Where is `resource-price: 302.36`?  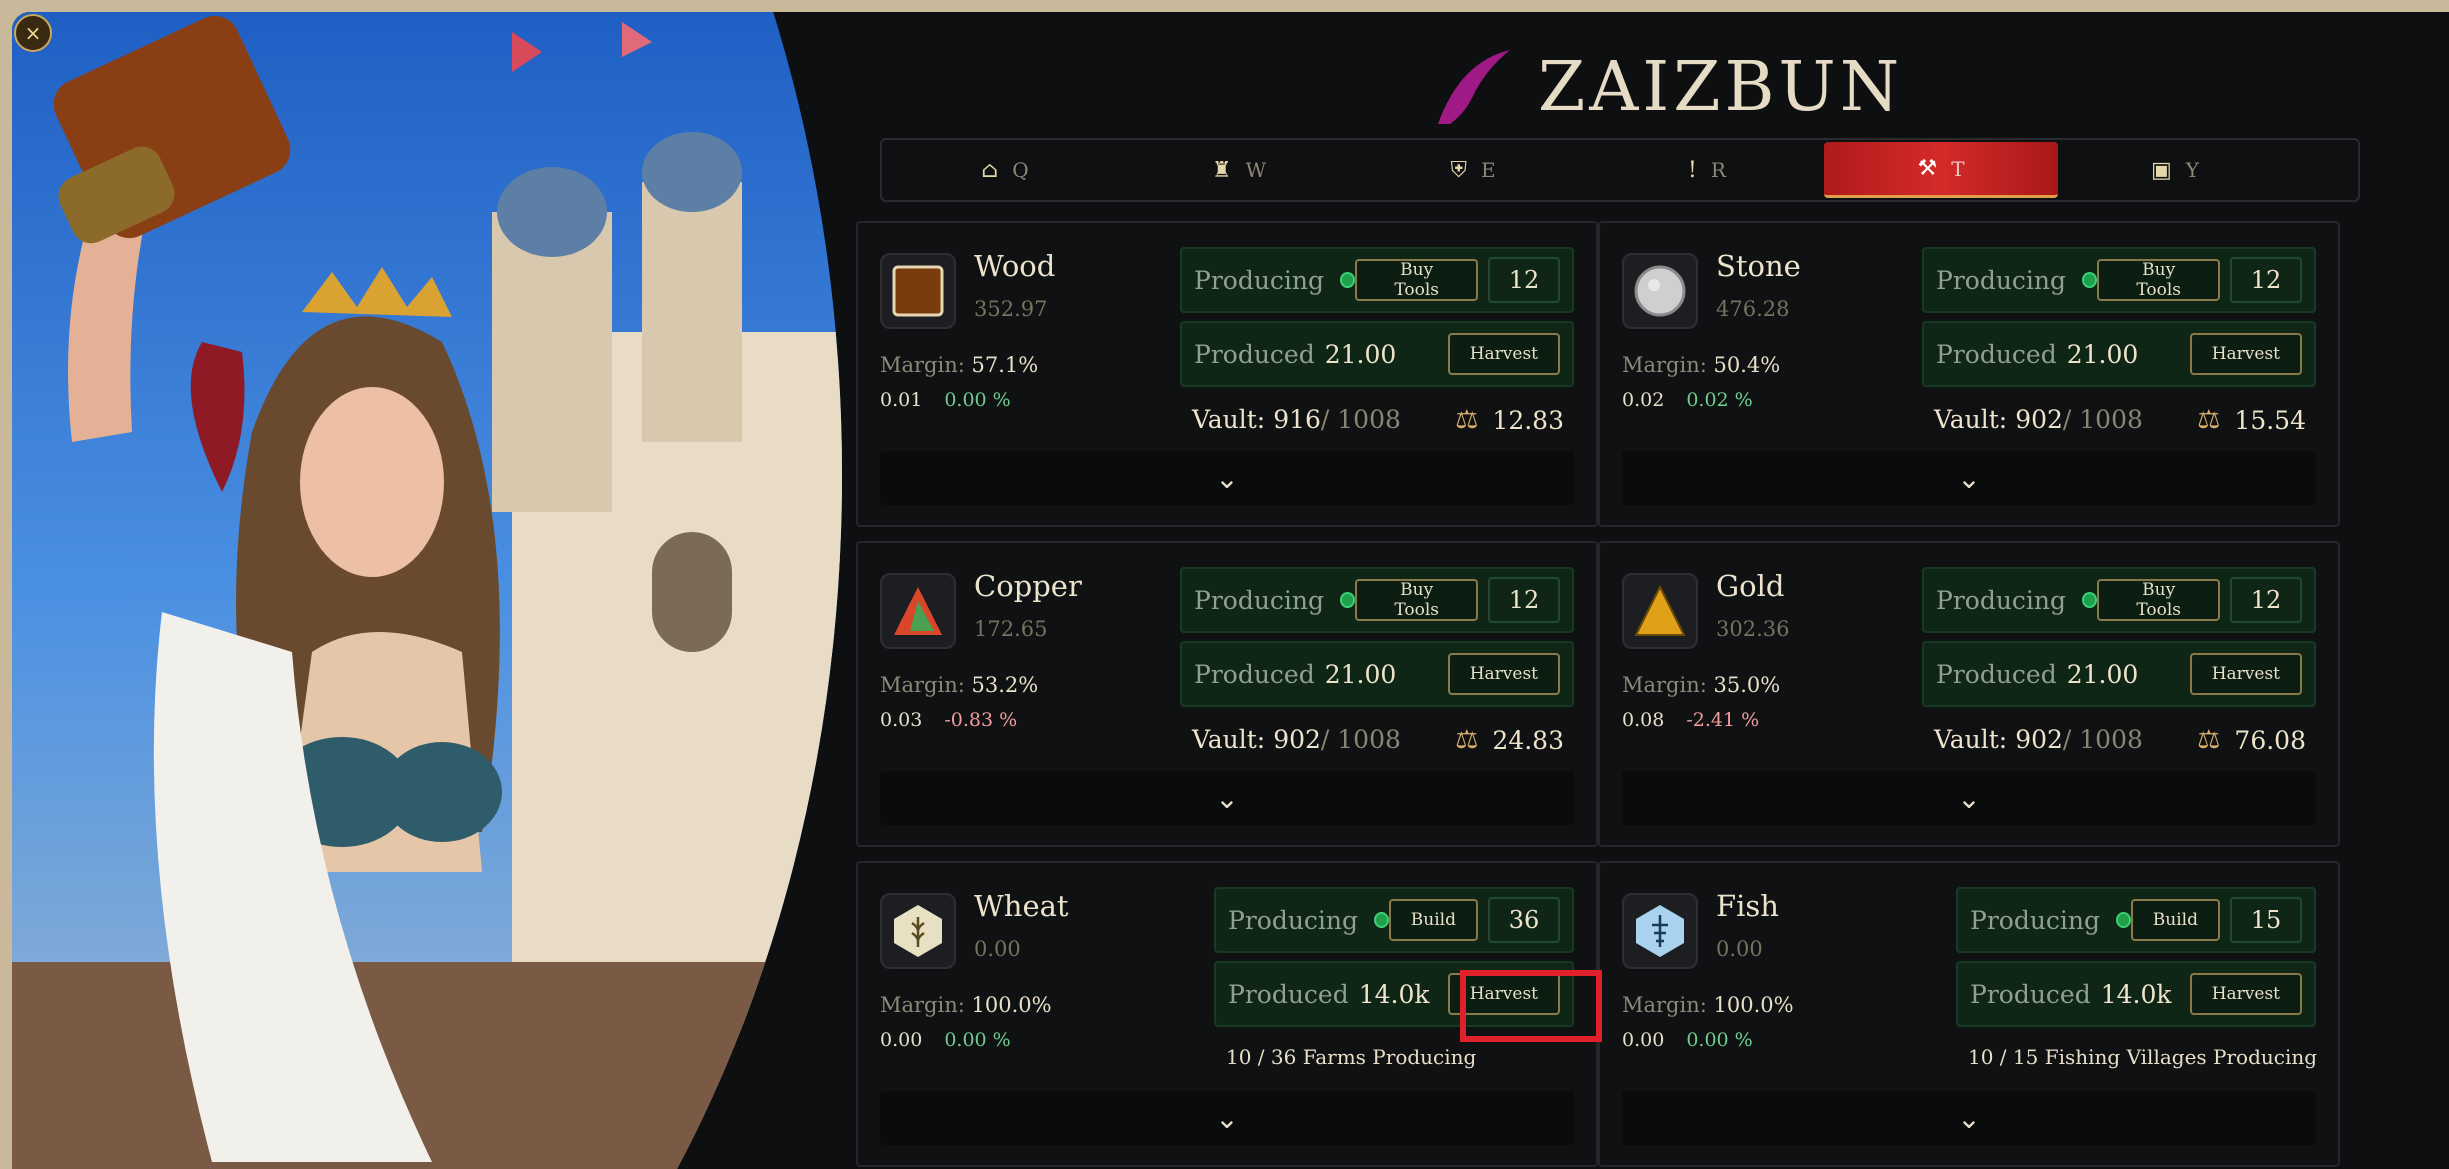
resource-price: 302.36 is located at coordinates (1753, 629).